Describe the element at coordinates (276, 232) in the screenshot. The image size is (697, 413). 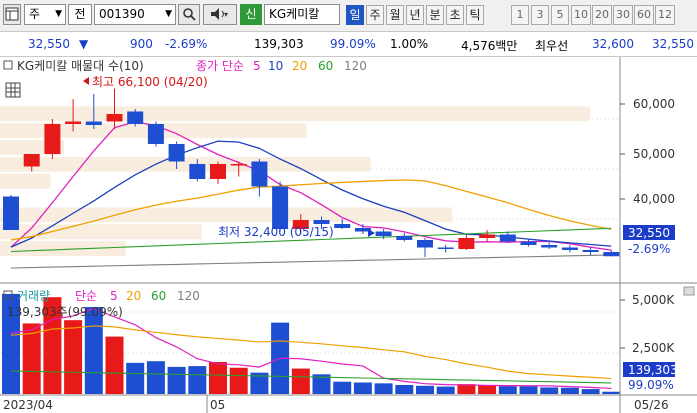
I see `low-label: 최저 32,400 (05/15)` at that location.